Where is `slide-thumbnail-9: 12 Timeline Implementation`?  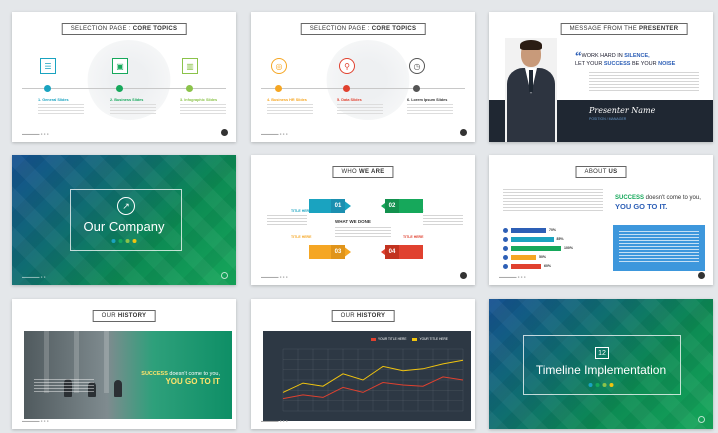
slide-thumbnail-9: 12 Timeline Implementation is located at coordinates (601, 364).